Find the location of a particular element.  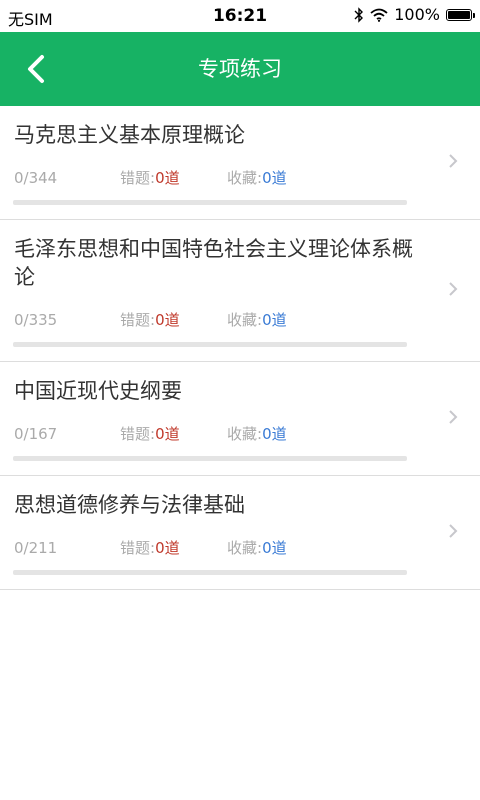

battery-icon is located at coordinates (460, 14).